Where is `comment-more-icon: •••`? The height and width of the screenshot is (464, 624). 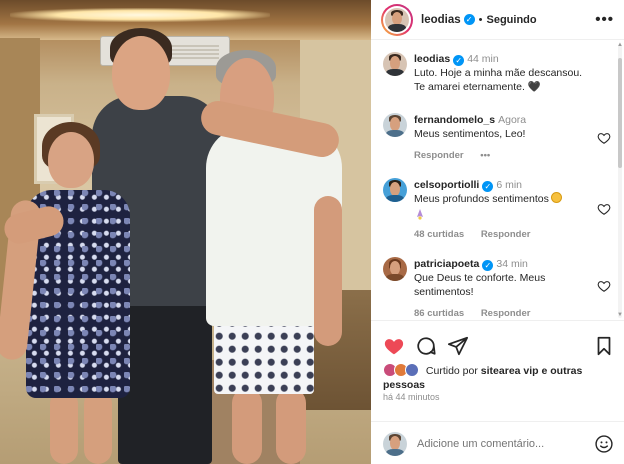 comment-more-icon: ••• is located at coordinates (485, 155).